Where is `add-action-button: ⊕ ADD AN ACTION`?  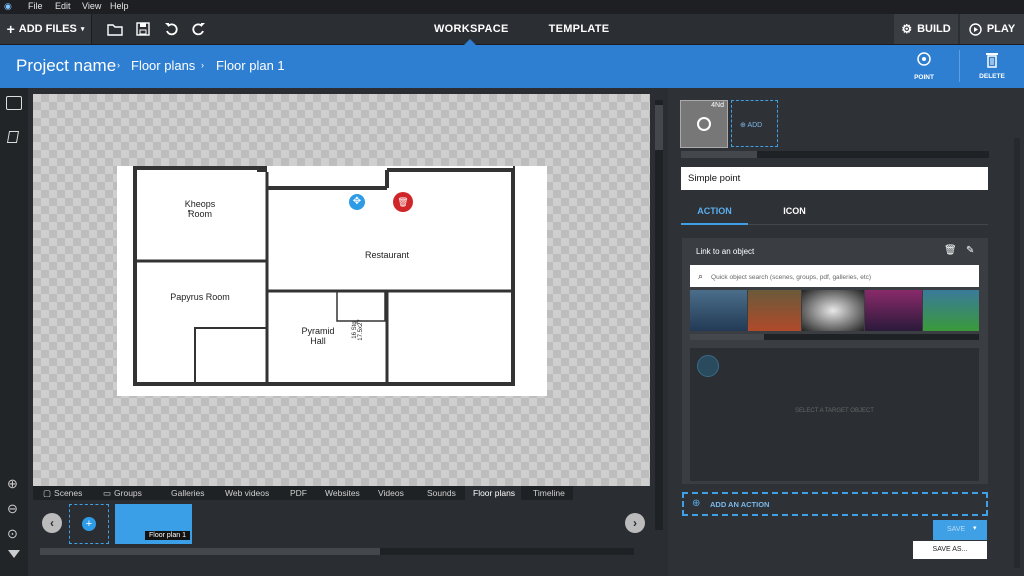
add-action-button: ⊕ ADD AN ACTION is located at coordinates (835, 504).